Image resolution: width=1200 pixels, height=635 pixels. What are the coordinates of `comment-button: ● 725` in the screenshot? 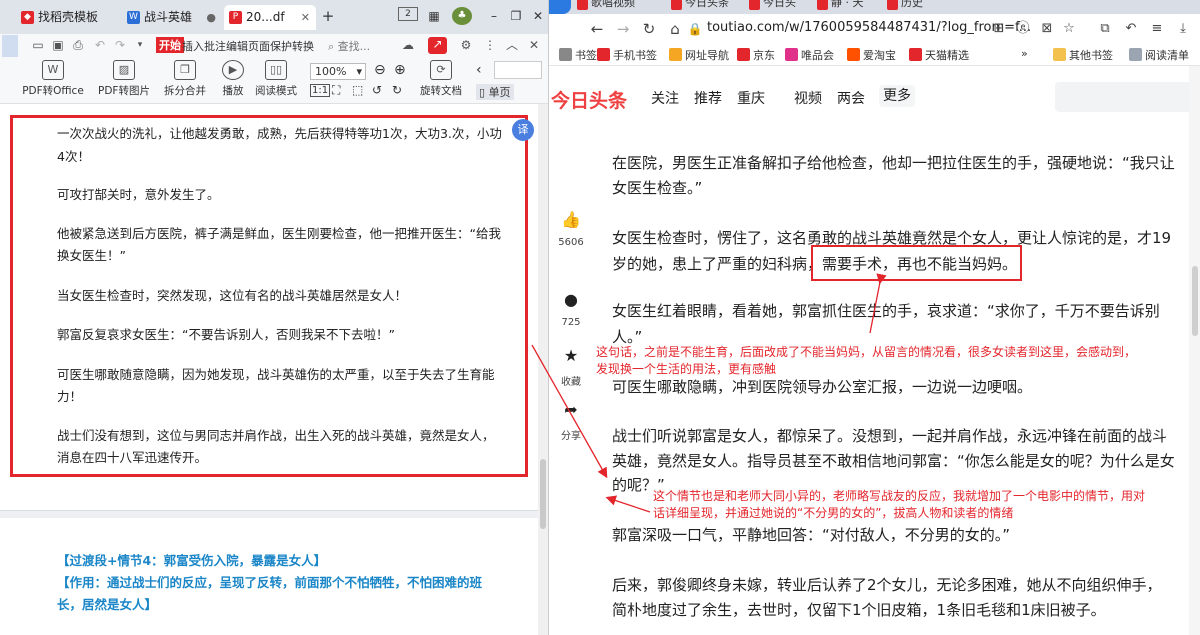 It's located at (571, 309).